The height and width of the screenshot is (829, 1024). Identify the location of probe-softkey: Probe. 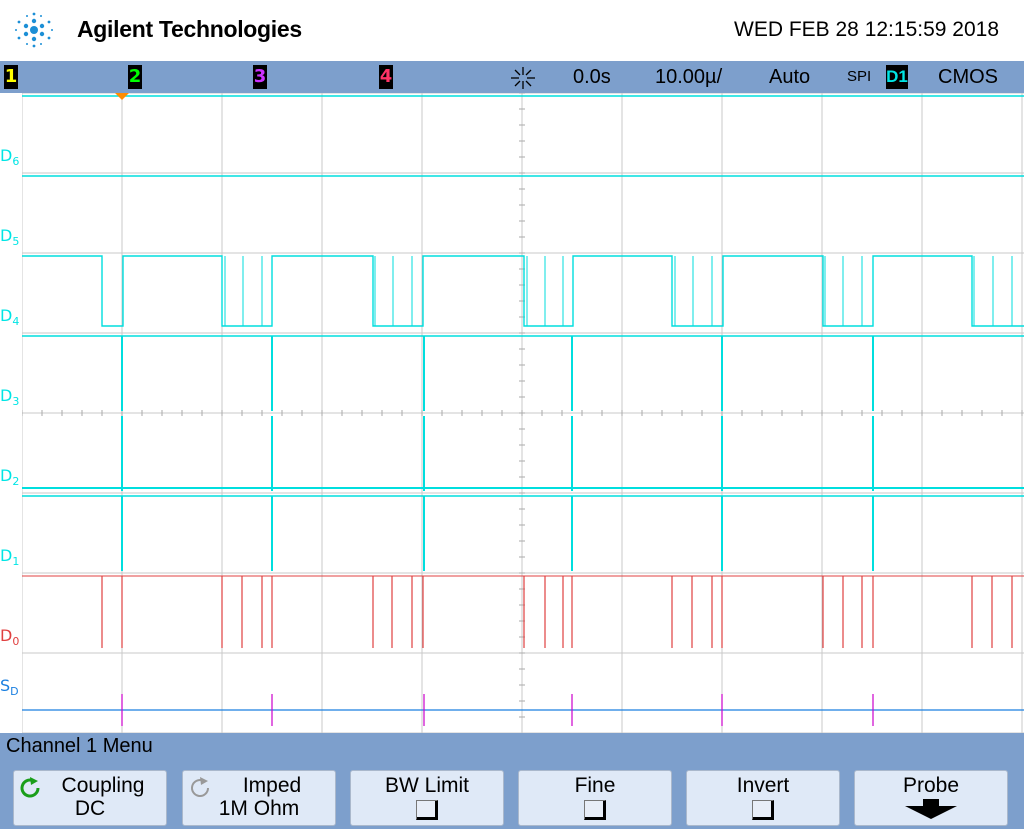
(931, 798).